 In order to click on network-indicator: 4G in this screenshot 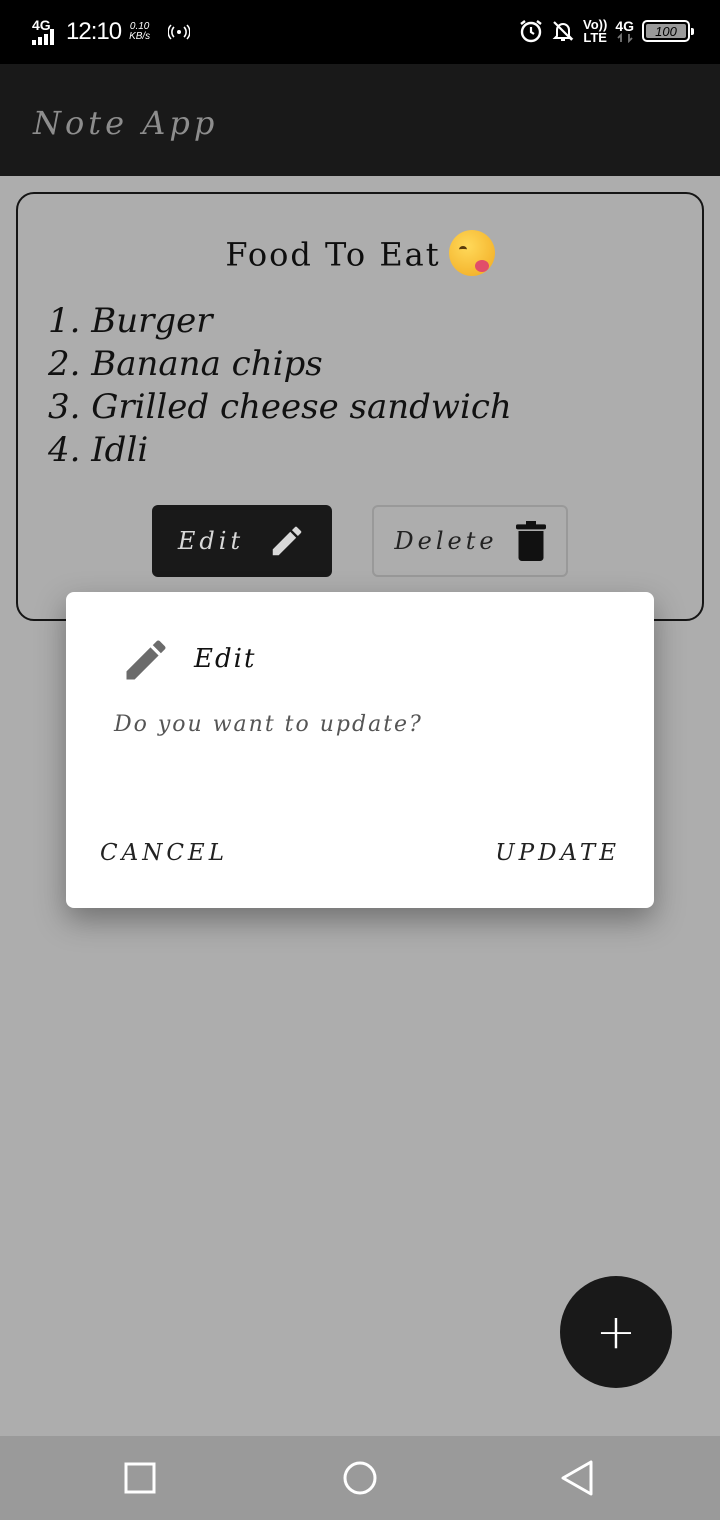, I will do `click(45, 31)`.